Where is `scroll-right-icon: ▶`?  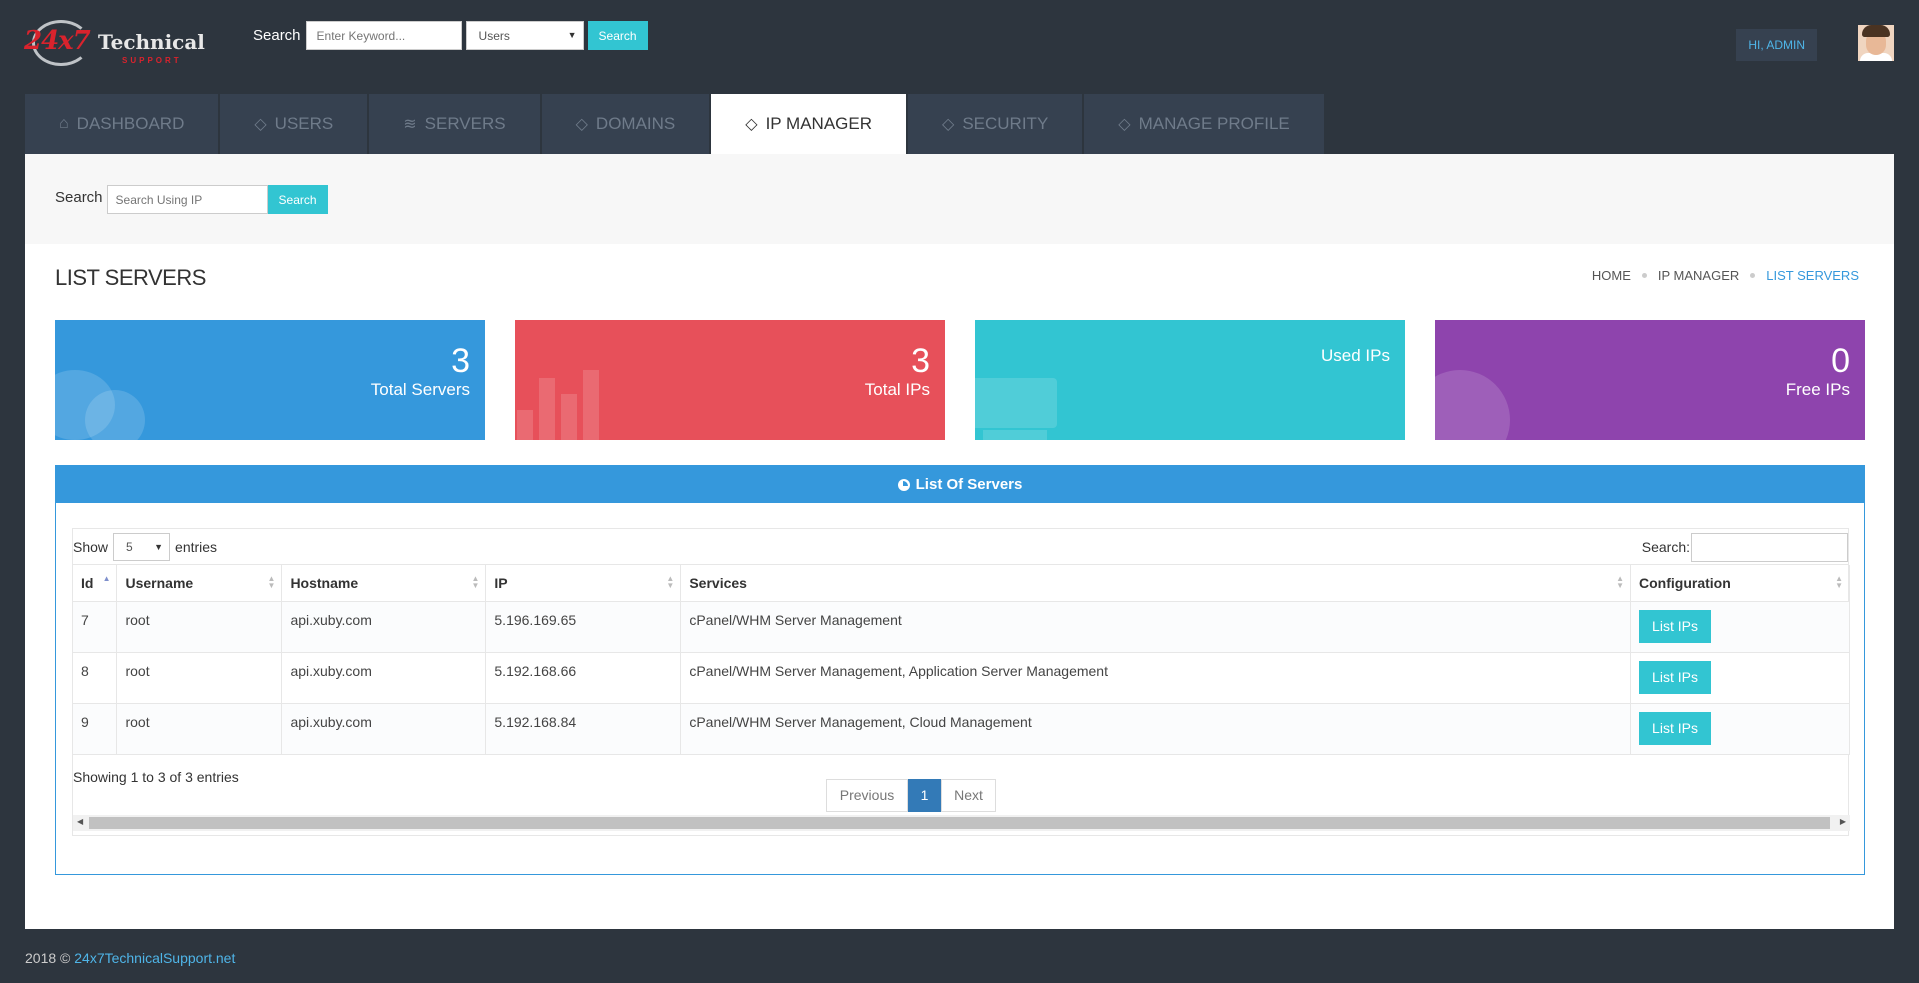
scroll-right-icon: ▶ is located at coordinates (1843, 821).